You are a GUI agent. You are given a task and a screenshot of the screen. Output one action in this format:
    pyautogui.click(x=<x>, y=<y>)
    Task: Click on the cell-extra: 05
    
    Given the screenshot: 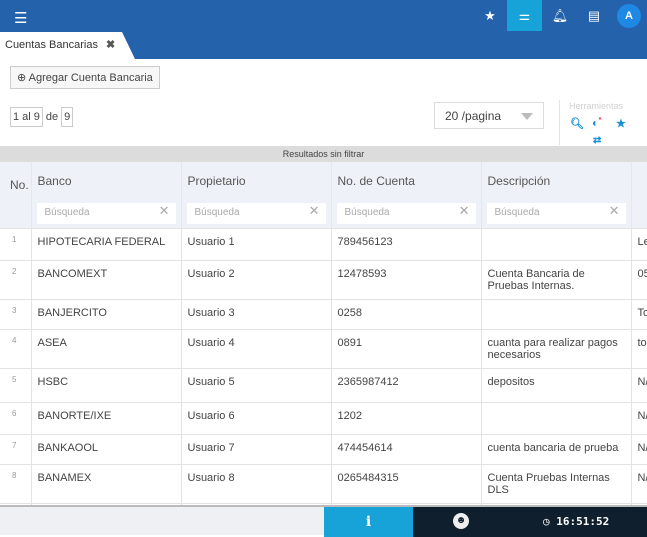 What is the action you would take?
    pyautogui.click(x=639, y=280)
    